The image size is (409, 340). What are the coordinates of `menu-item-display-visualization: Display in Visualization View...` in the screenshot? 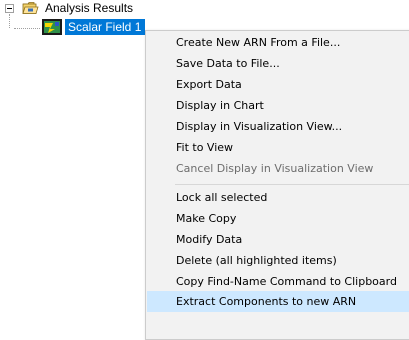 It's located at (278, 126).